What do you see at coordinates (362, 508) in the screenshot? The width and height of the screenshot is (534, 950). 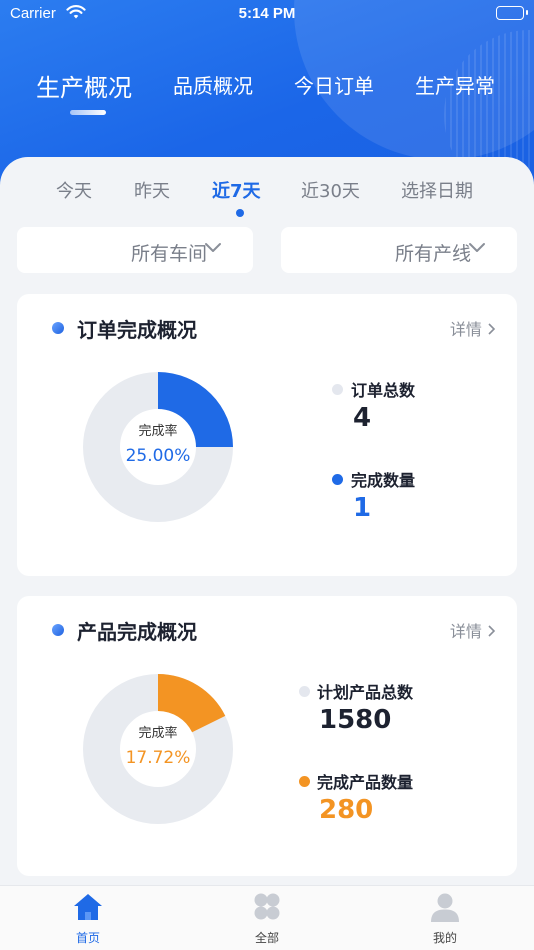 I see `order-done-value: 1` at bounding box center [362, 508].